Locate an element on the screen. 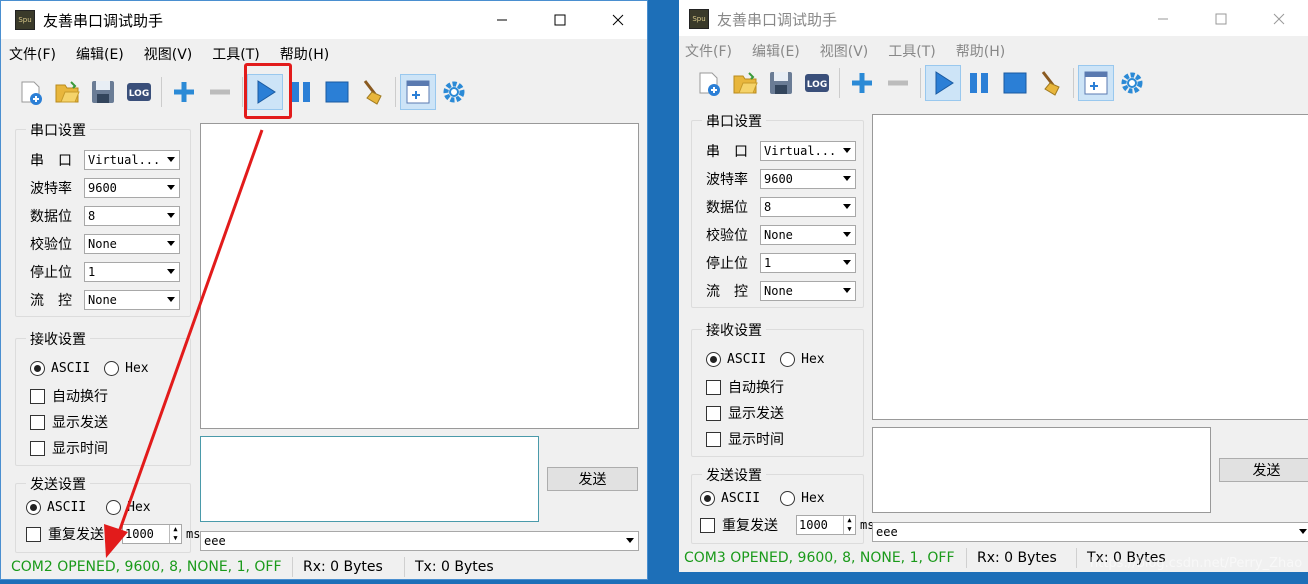 This screenshot has width=1308, height=584. auto-wrap-row: 自动换行 is located at coordinates (745, 387).